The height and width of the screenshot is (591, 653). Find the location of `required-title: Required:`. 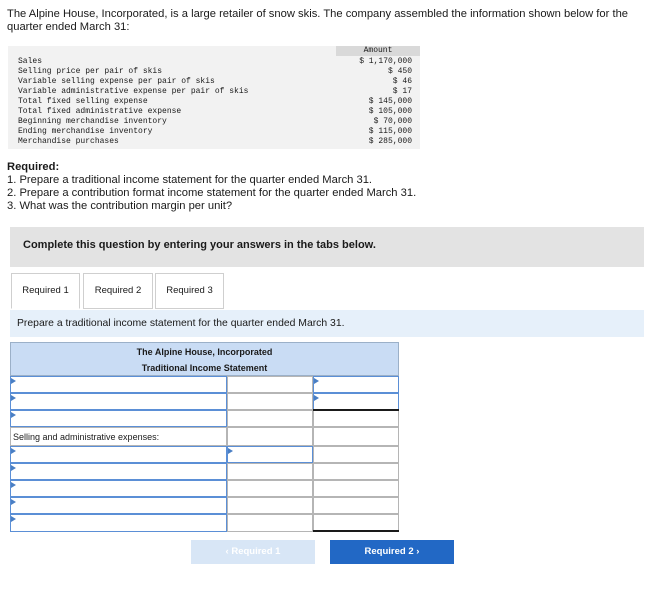

required-title: Required: is located at coordinates (33, 167).